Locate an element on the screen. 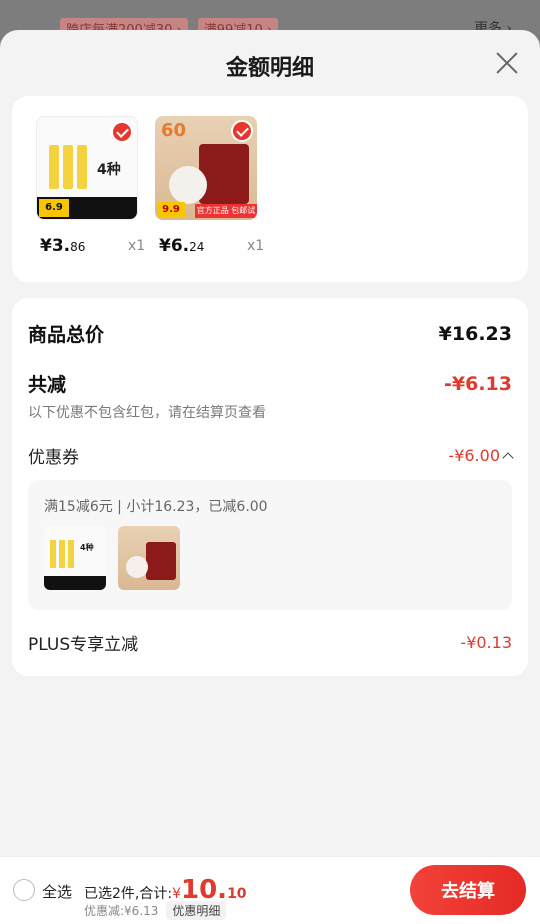 Image resolution: width=540 pixels, height=924 pixels. close-icon is located at coordinates (507, 63).